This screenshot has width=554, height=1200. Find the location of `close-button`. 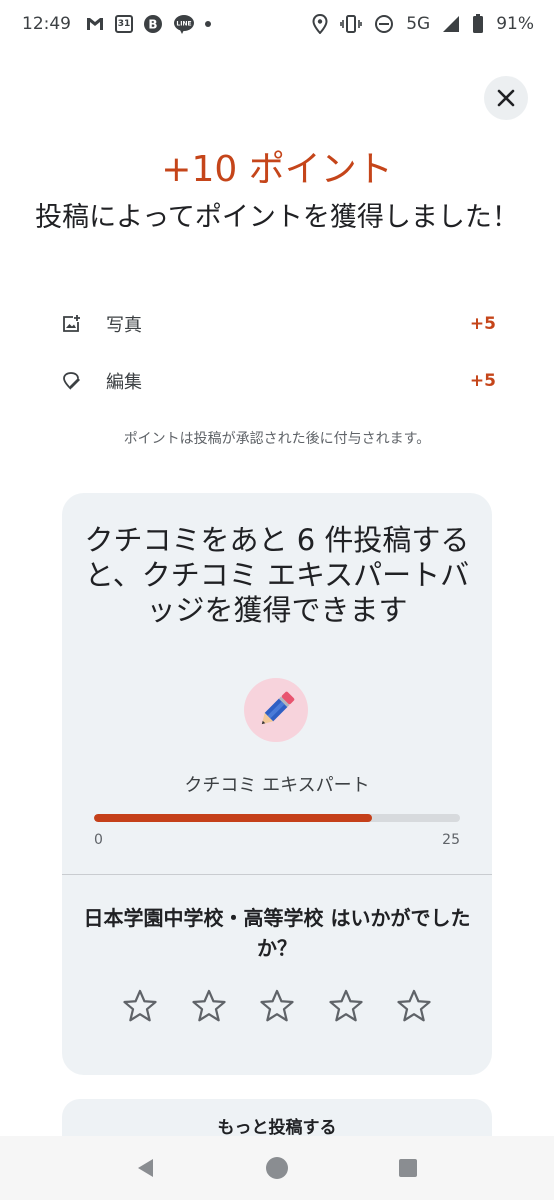

close-button is located at coordinates (506, 98).